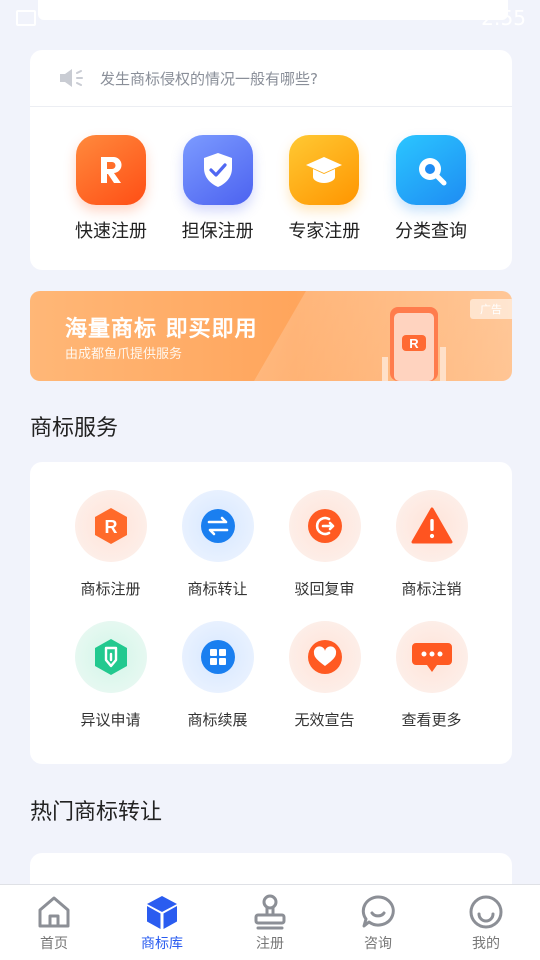  I want to click on service-label: 商标转让, so click(217, 589).